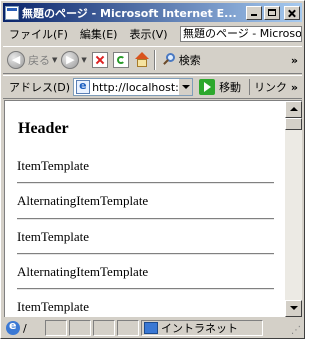 The height and width of the screenshot is (339, 320). What do you see at coordinates (294, 60) in the screenshot?
I see `toolbar-chevron-icon: »` at bounding box center [294, 60].